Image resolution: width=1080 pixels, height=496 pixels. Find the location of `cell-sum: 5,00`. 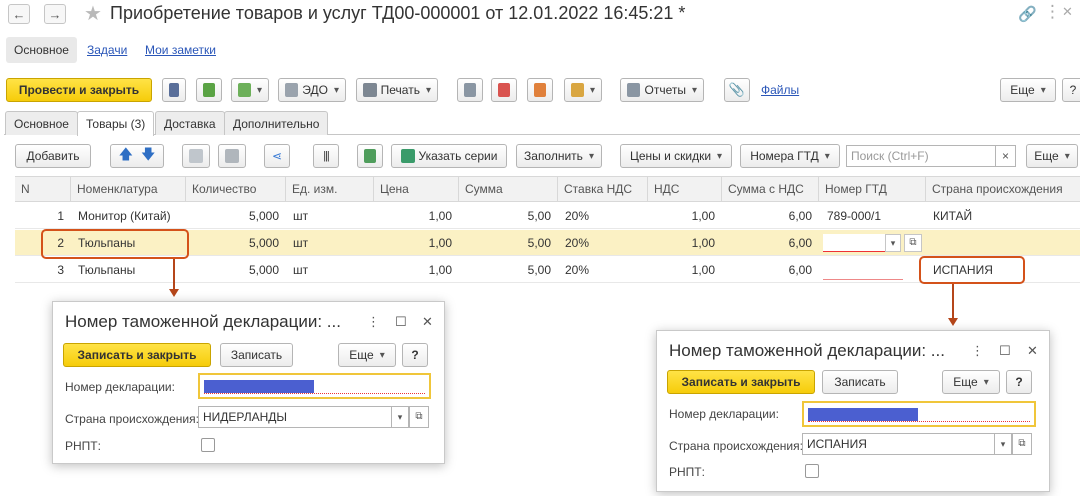

cell-sum: 5,00 is located at coordinates (539, 243).